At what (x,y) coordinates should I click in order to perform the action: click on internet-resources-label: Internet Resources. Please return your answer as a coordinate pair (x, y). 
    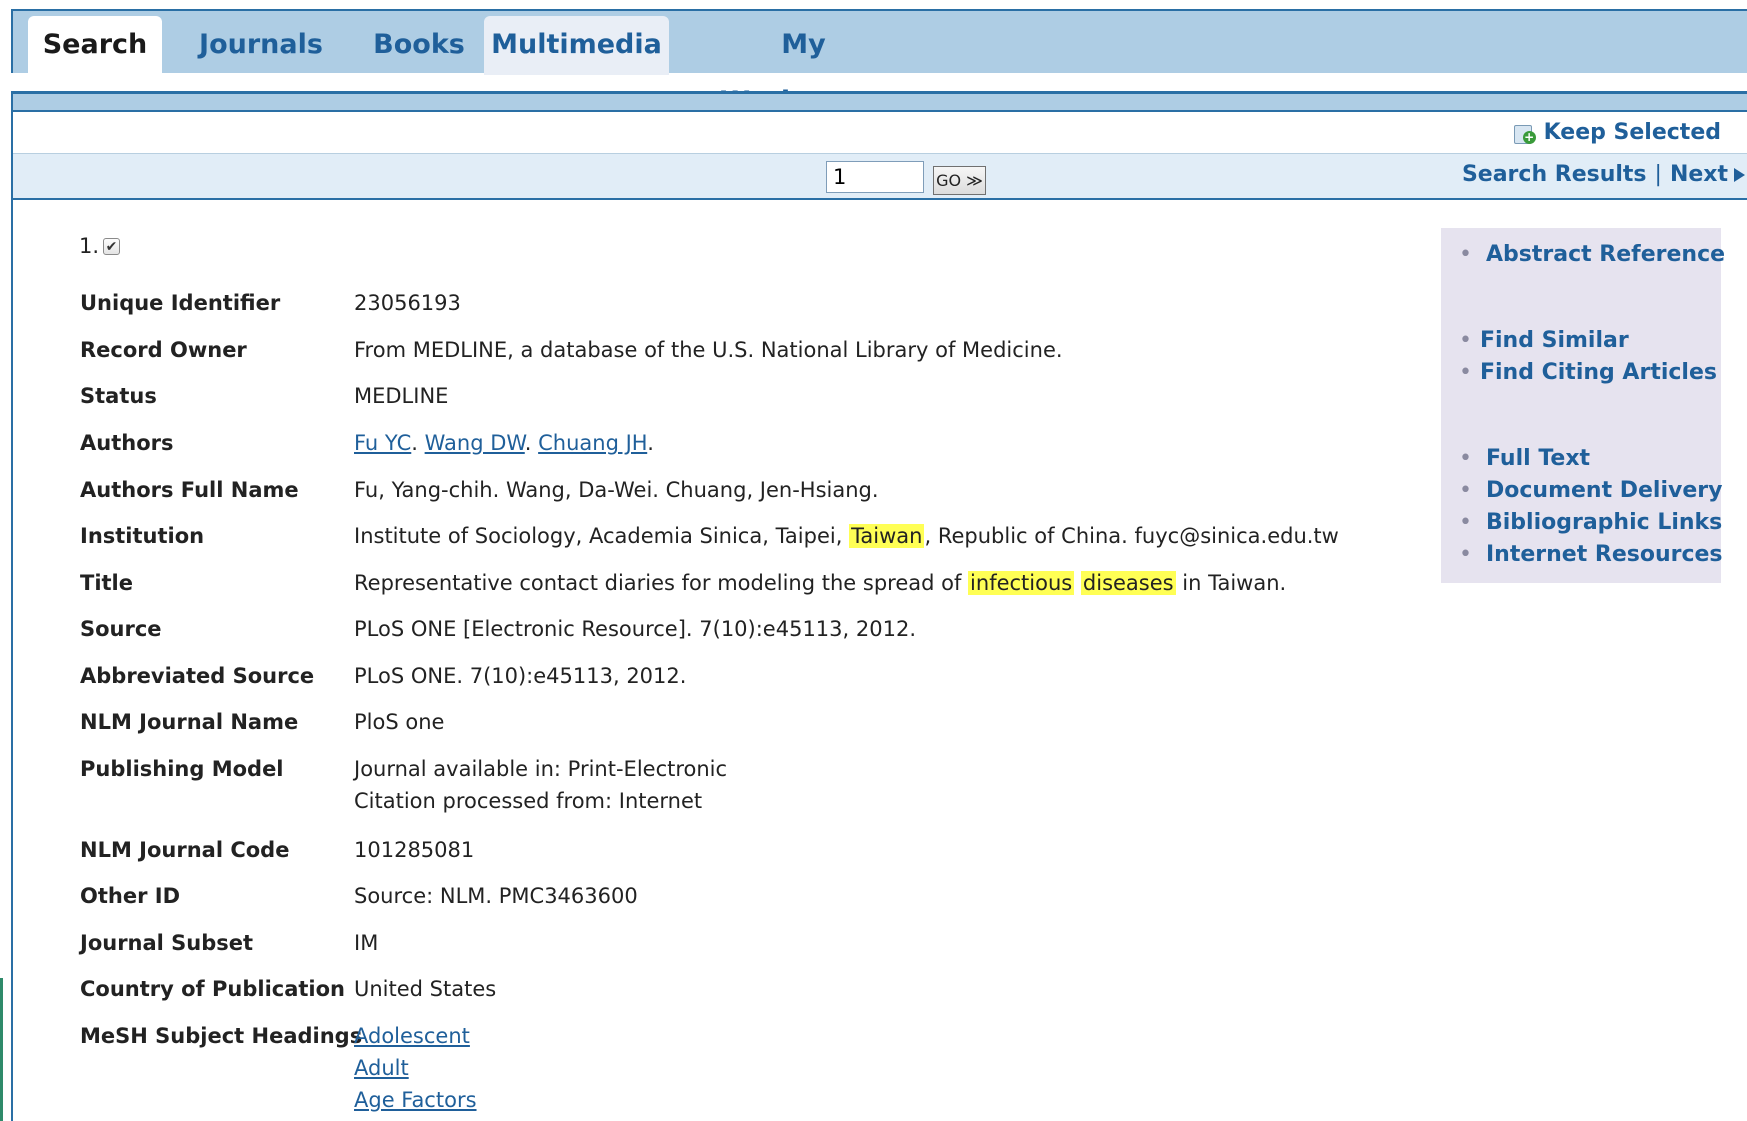
    Looking at the image, I should click on (1604, 554).